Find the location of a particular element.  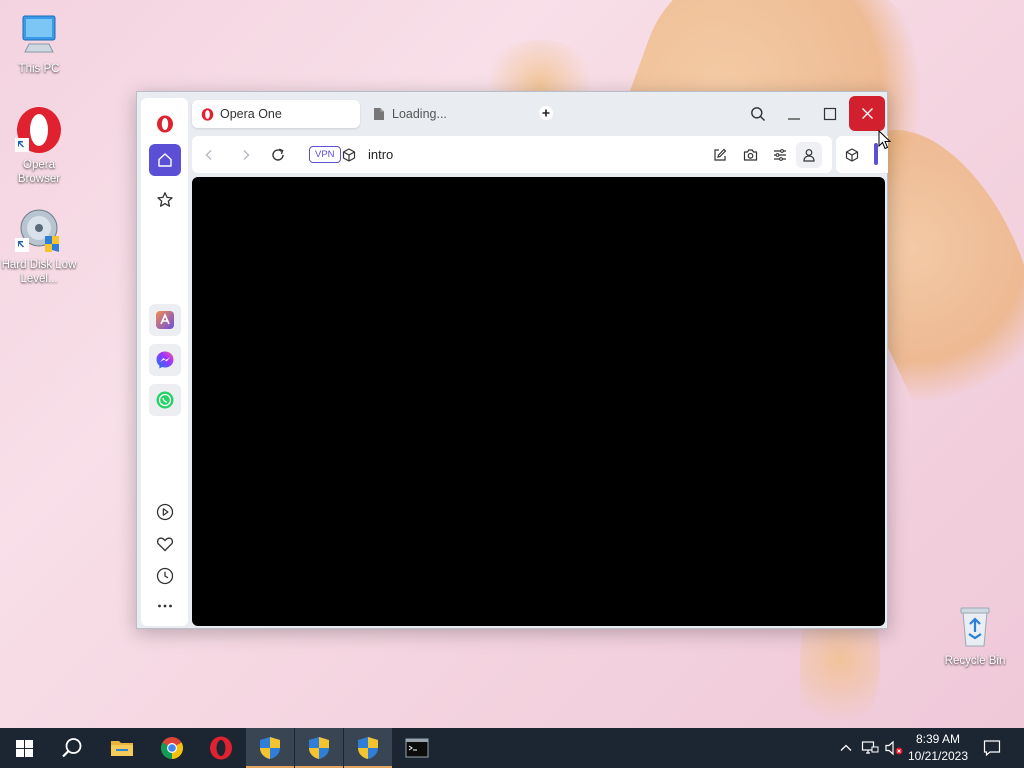

back-button is located at coordinates (209, 155).